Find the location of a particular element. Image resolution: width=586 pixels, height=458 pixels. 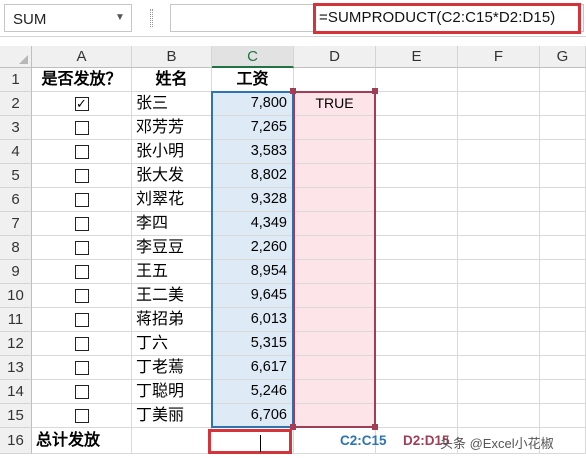

row-header-12: 12 is located at coordinates (16, 344).